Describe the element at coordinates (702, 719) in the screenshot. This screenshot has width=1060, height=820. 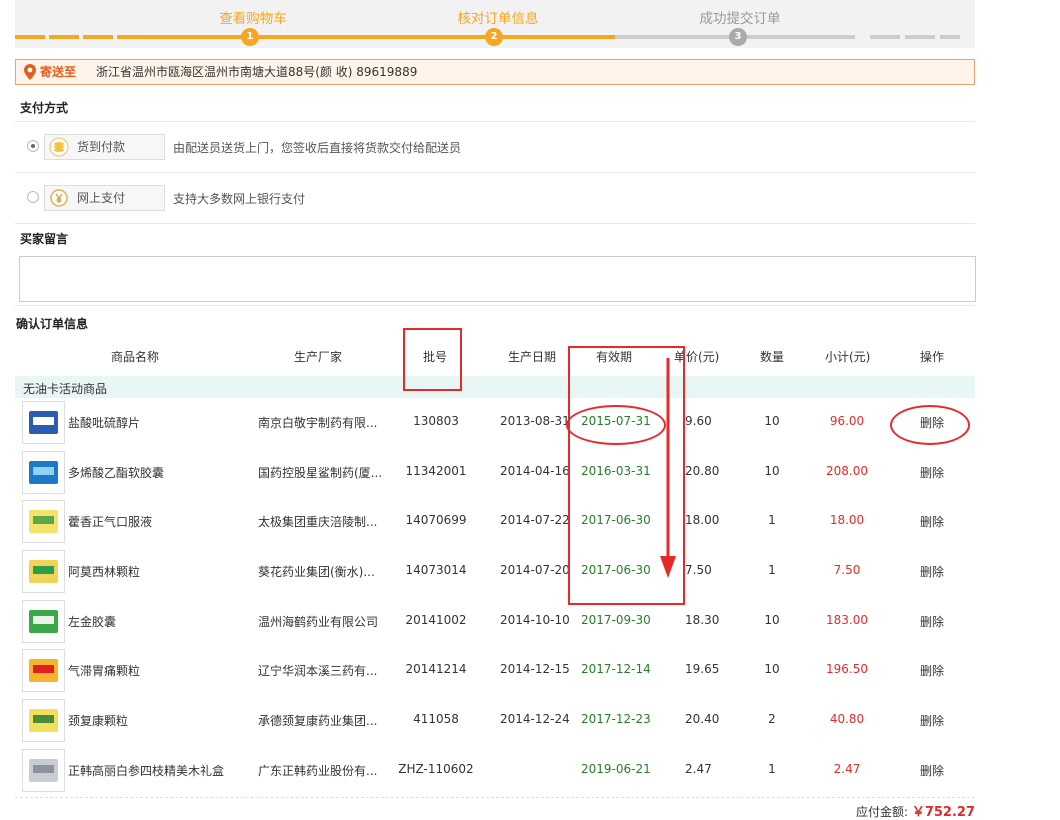
I see `product-price: 20.40` at that location.